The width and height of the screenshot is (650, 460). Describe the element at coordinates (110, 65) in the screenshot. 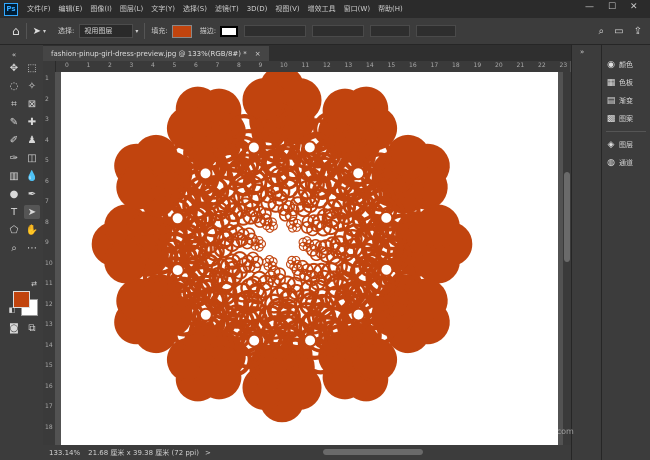

I see `ruler-tick-label: 2` at that location.